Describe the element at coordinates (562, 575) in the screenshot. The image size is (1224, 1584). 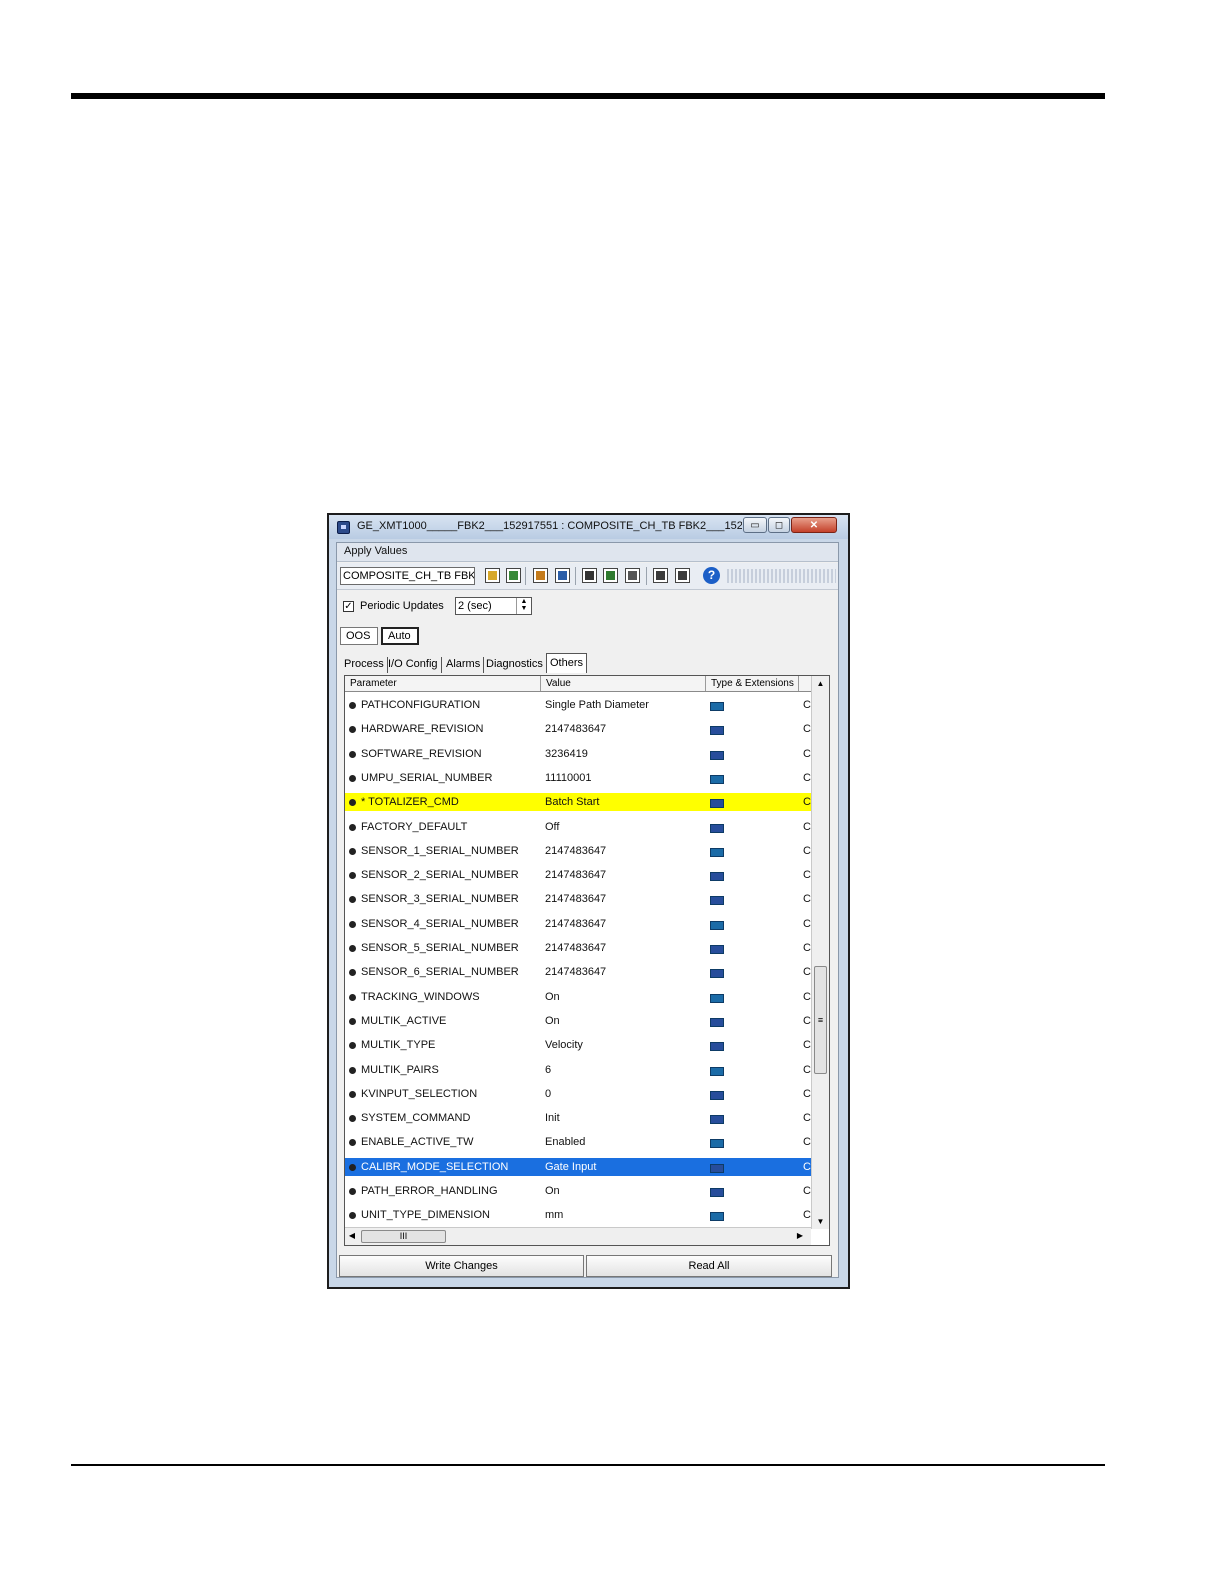
I see `list-icon` at that location.